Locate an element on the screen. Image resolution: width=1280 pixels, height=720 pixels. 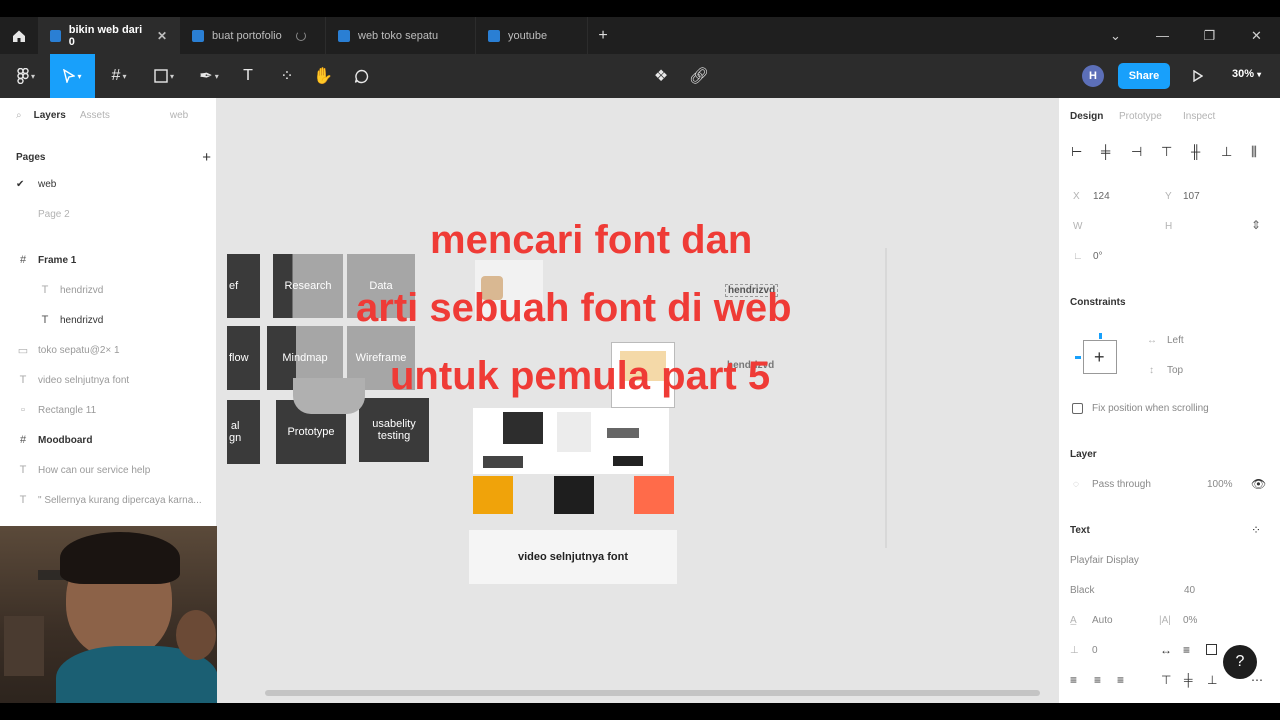
eye-icon: 👁︎ is located at coordinates (1258, 484).